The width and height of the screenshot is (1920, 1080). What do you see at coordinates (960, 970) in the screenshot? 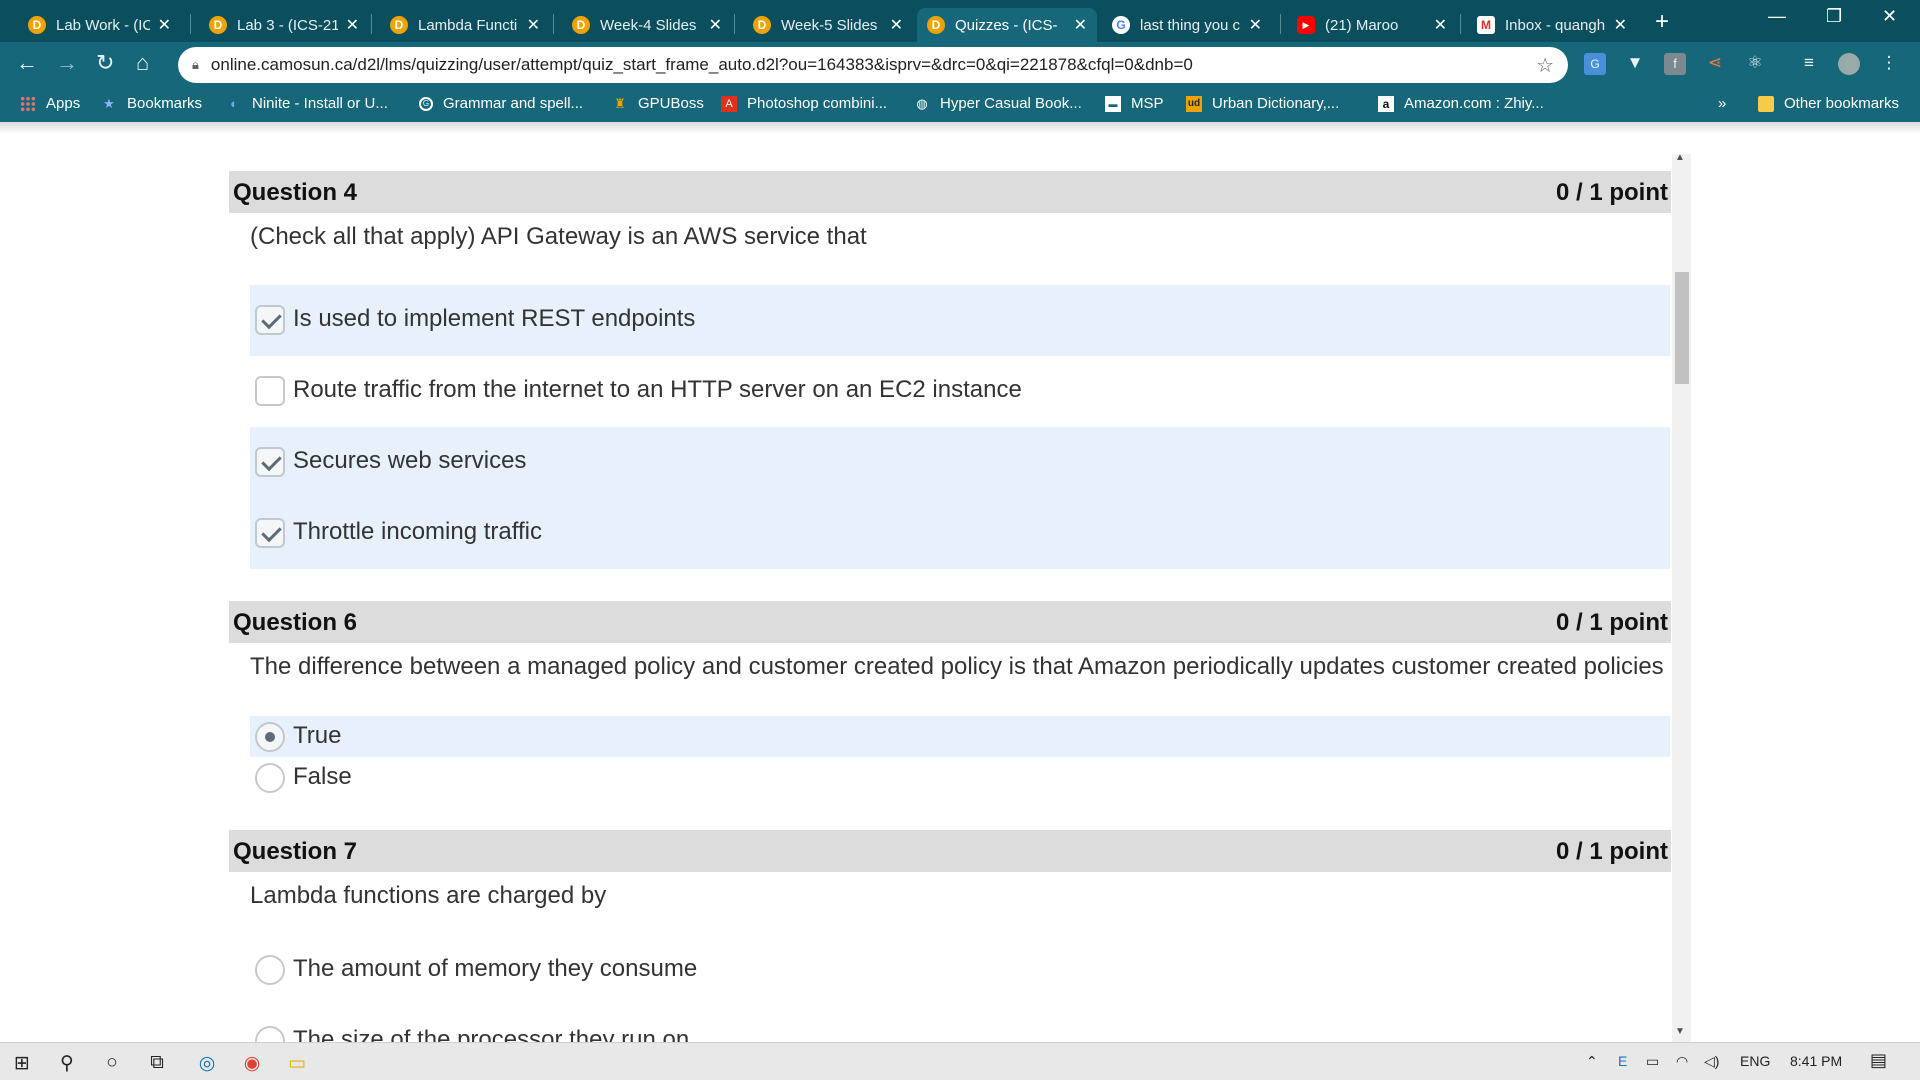
I see `answer-option: The amount of memory they consume` at bounding box center [960, 970].